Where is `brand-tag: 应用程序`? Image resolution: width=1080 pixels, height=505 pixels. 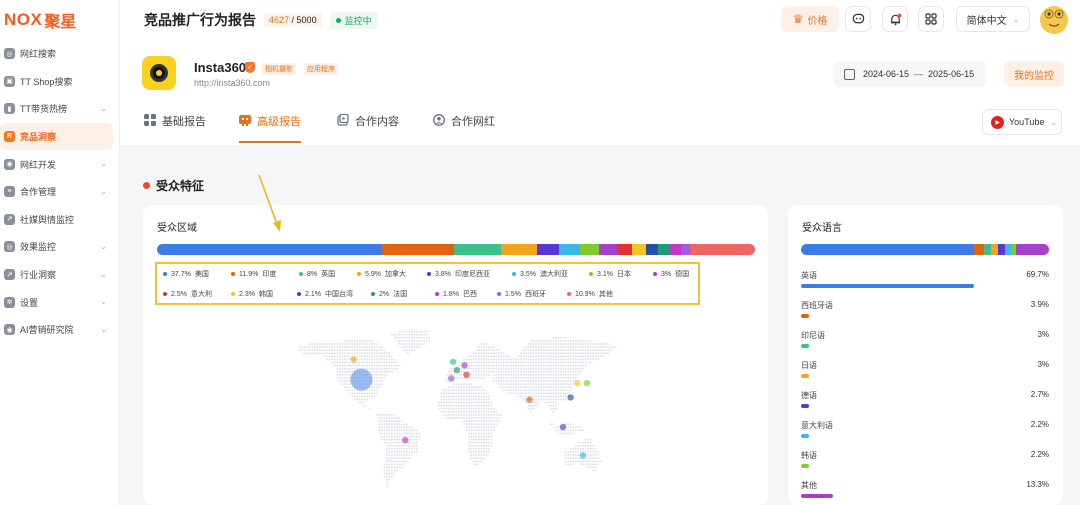
brand-tag: 应用程序 is located at coordinates (321, 69).